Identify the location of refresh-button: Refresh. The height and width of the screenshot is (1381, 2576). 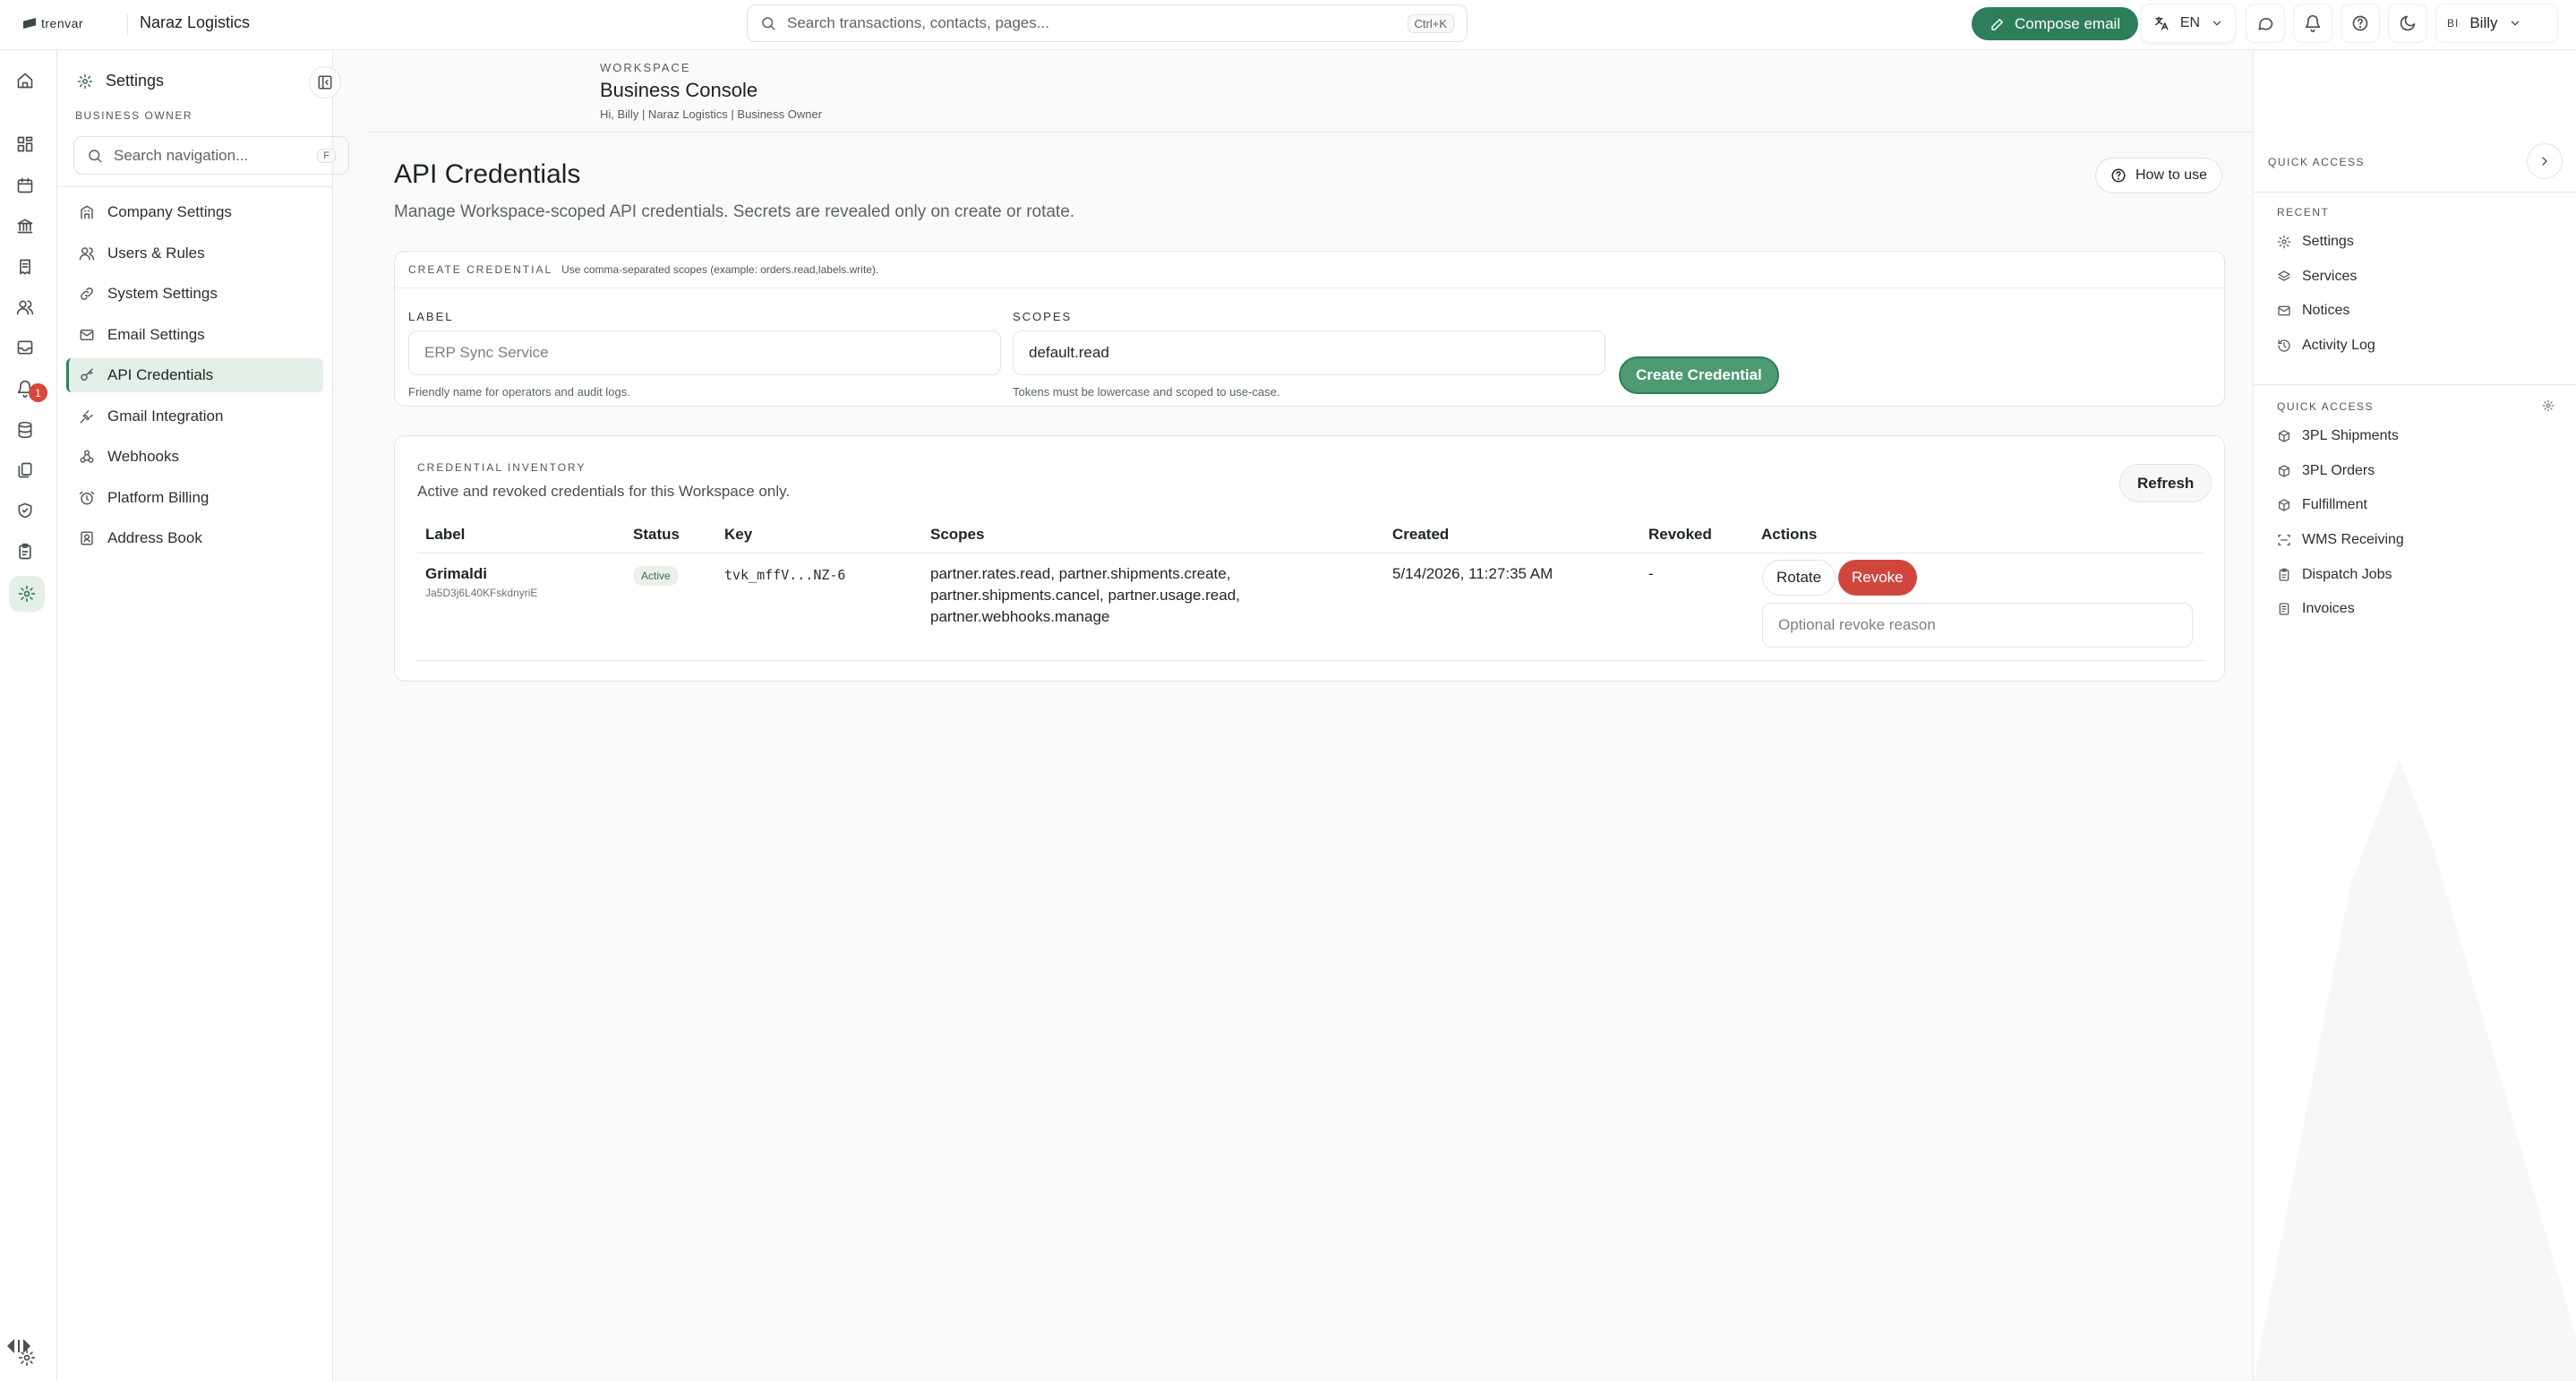
(2165, 483).